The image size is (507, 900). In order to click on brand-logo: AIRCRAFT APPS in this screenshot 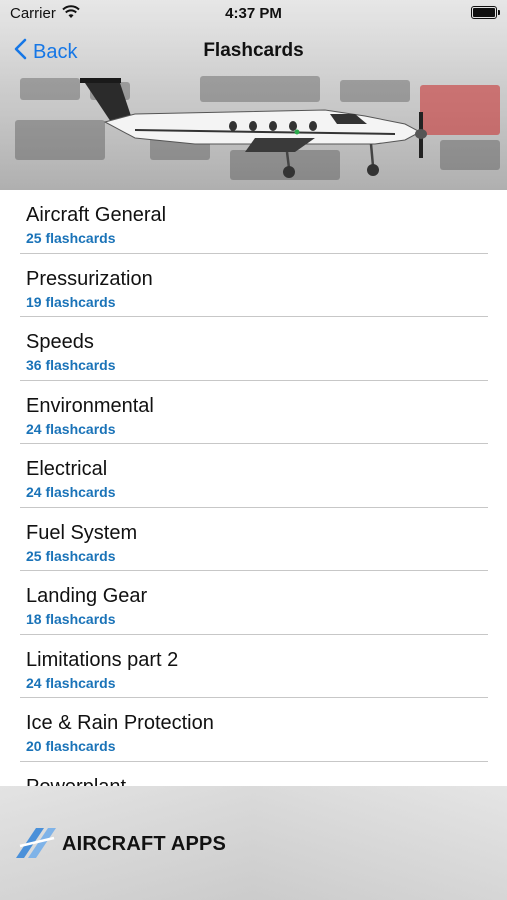, I will do `click(120, 844)`.